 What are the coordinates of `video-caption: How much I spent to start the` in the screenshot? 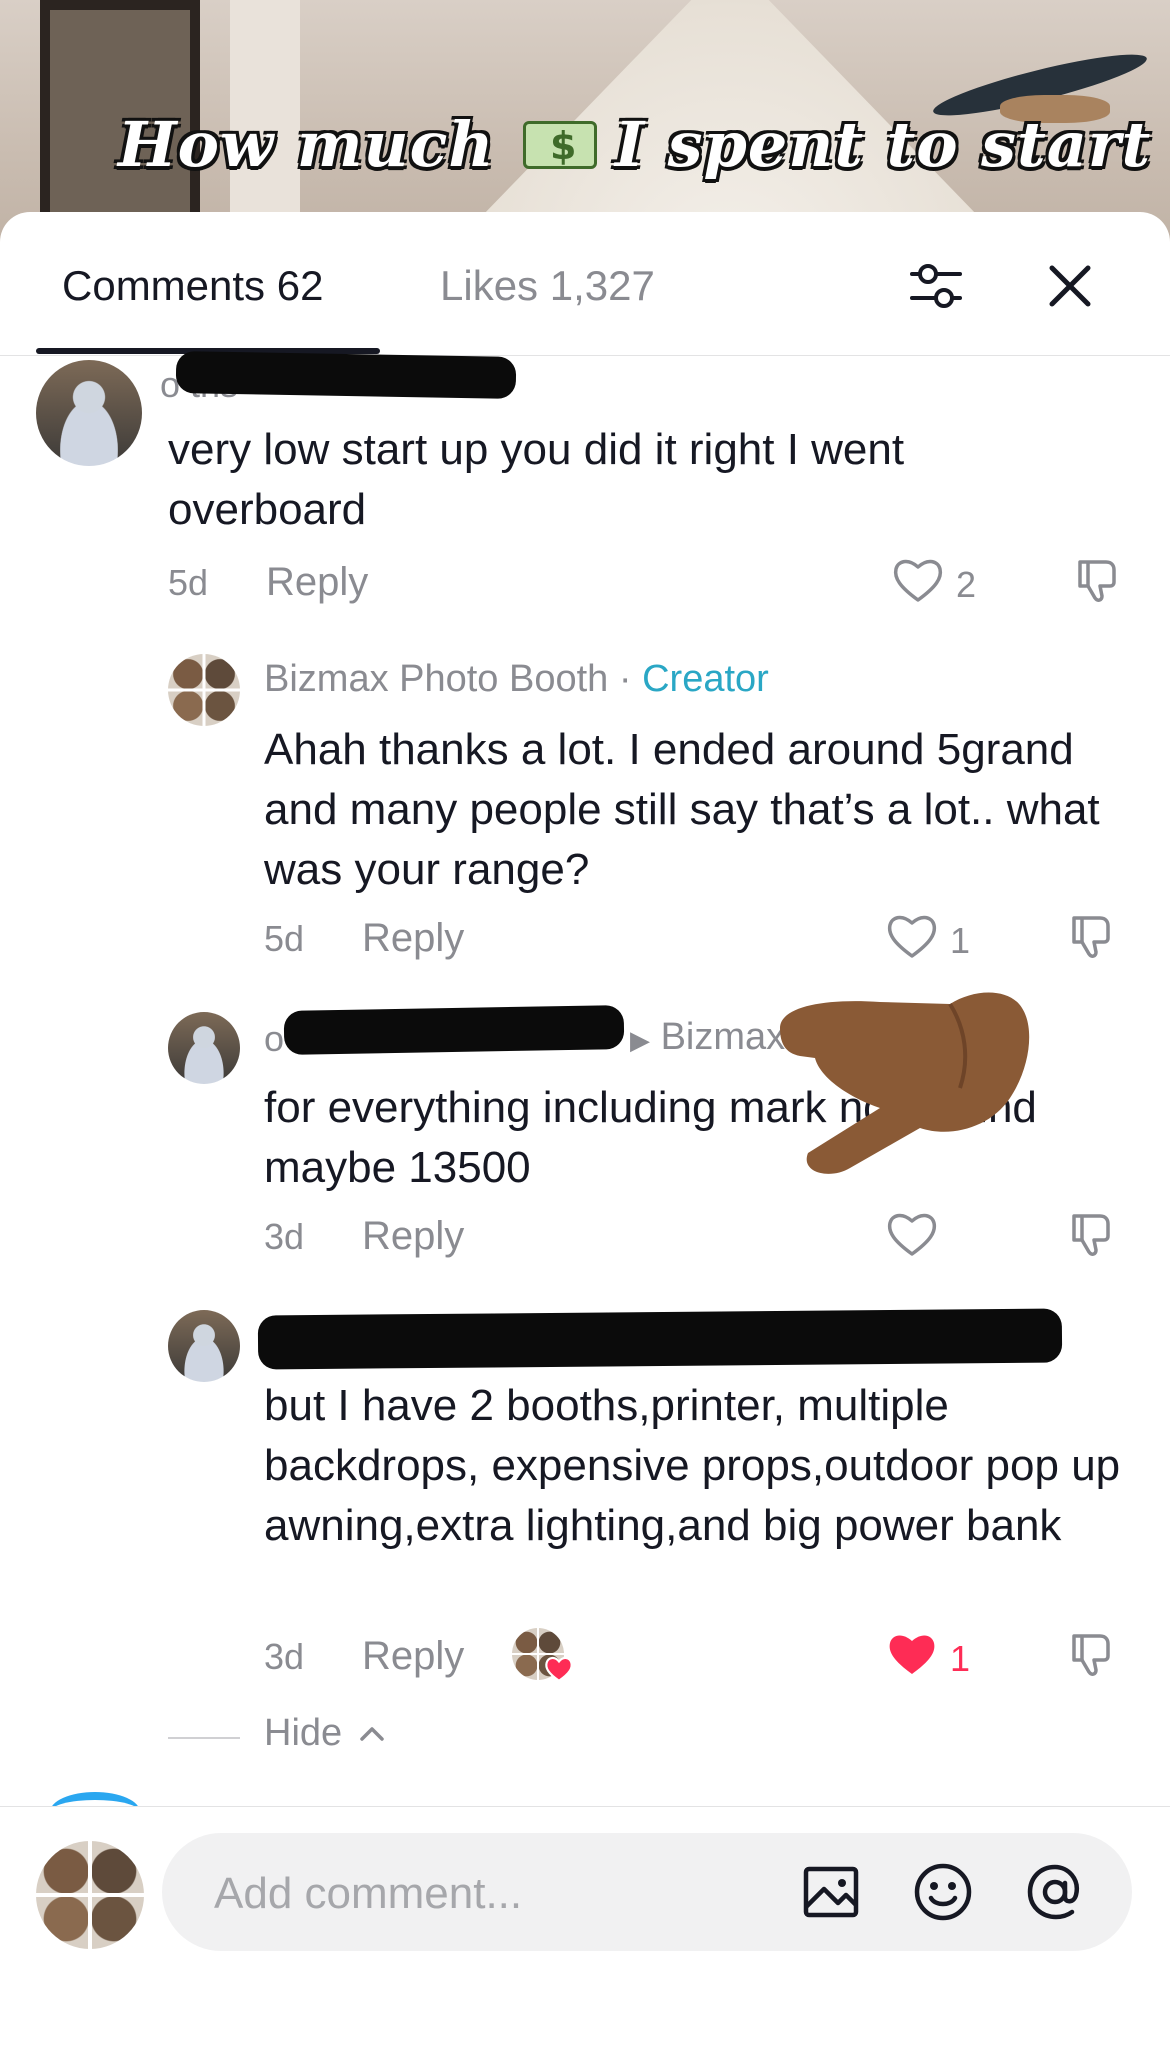 It's located at (644, 144).